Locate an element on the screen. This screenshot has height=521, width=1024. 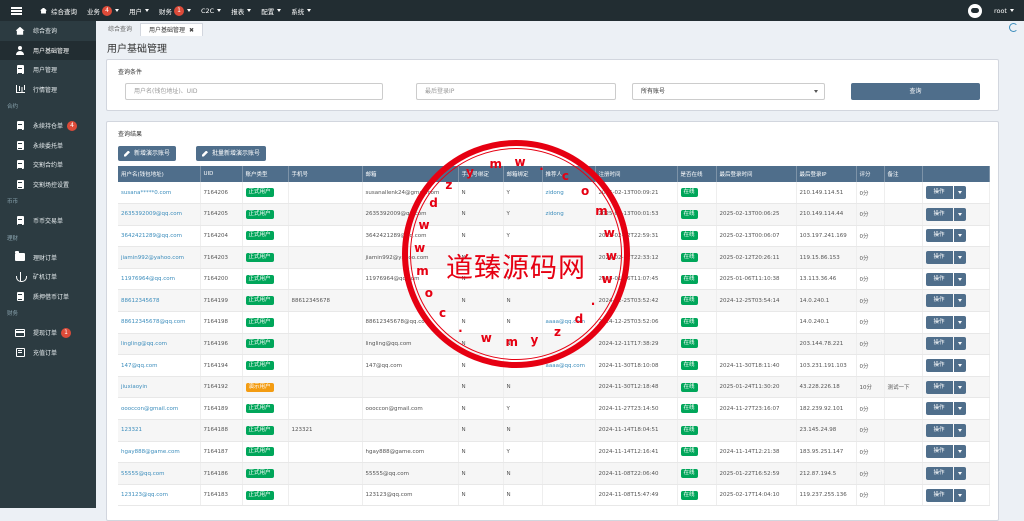
online-status-badge: 在线 is located at coordinates (689, 236).